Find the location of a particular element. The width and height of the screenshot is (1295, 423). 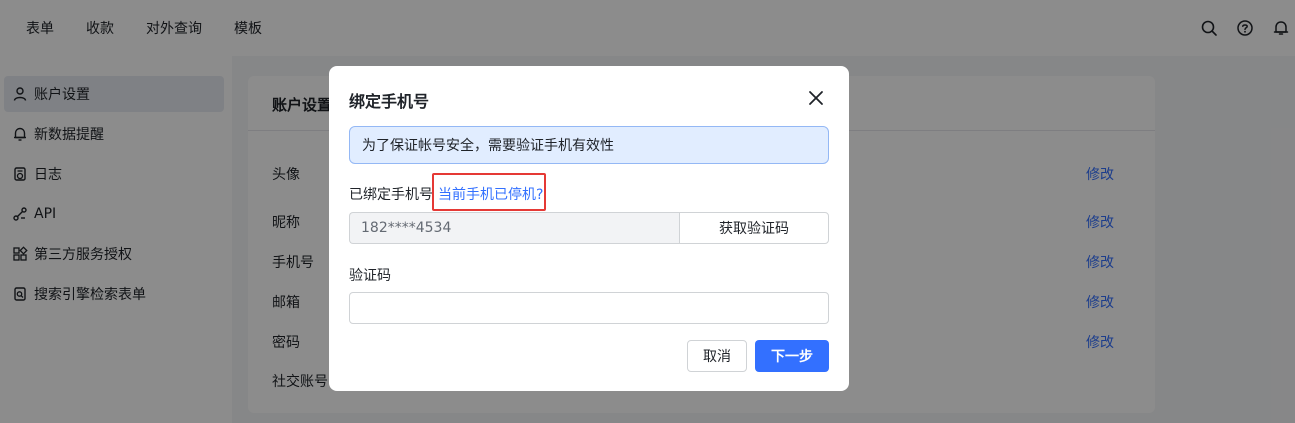

security-notice: 为了保证帐号安全，需要验证手机有效性 is located at coordinates (589, 145).